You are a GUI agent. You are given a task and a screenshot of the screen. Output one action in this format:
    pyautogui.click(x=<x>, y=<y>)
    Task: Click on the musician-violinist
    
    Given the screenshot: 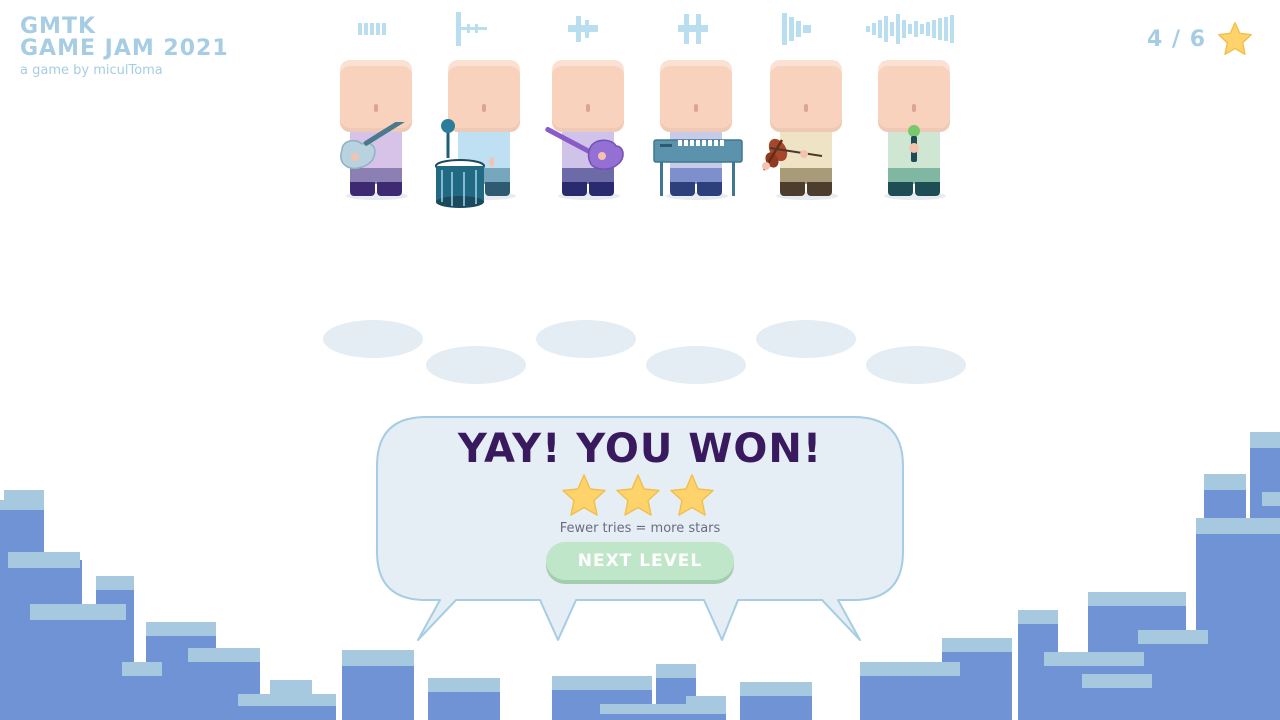 What is the action you would take?
    pyautogui.click(x=803, y=135)
    